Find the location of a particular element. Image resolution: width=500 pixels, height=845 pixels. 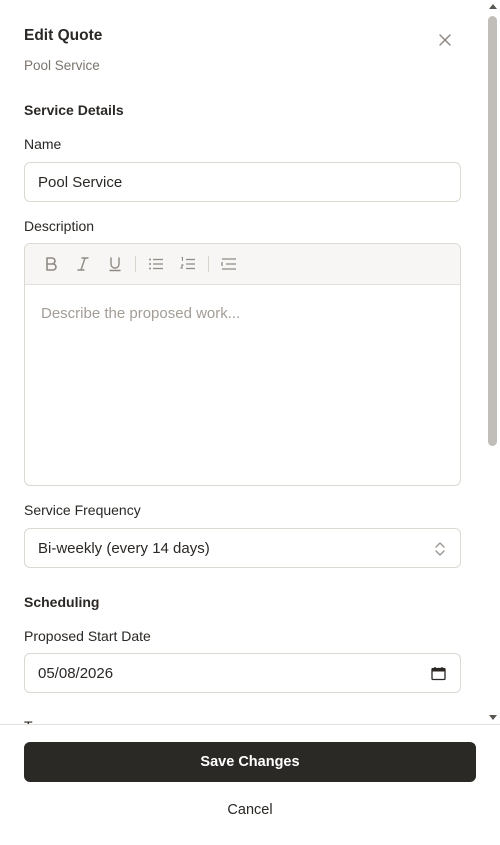

frequency-select-value: Bi-weekly (every 14 days) is located at coordinates (124, 548).